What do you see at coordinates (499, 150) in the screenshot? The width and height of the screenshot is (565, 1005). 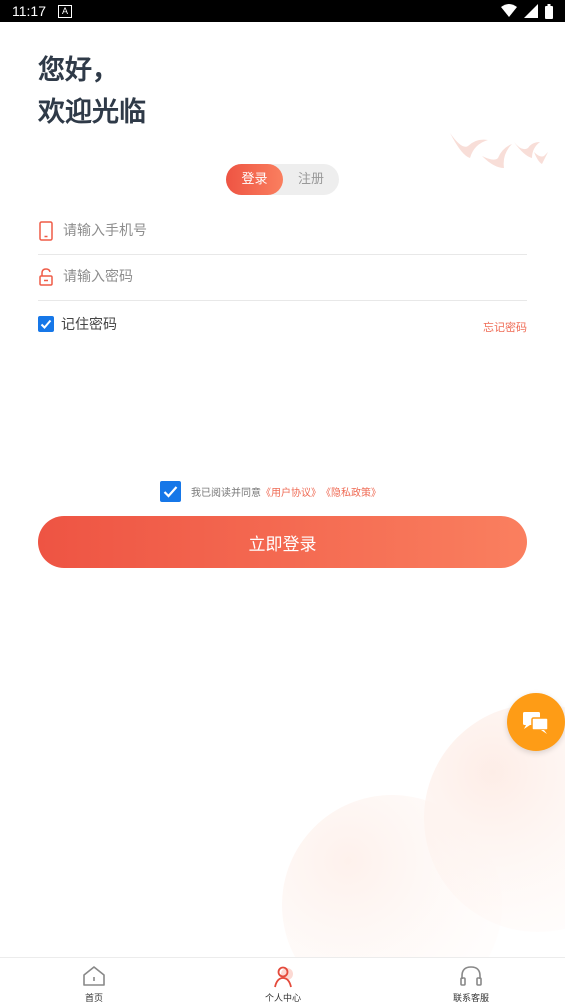 I see `birds-decoration` at bounding box center [499, 150].